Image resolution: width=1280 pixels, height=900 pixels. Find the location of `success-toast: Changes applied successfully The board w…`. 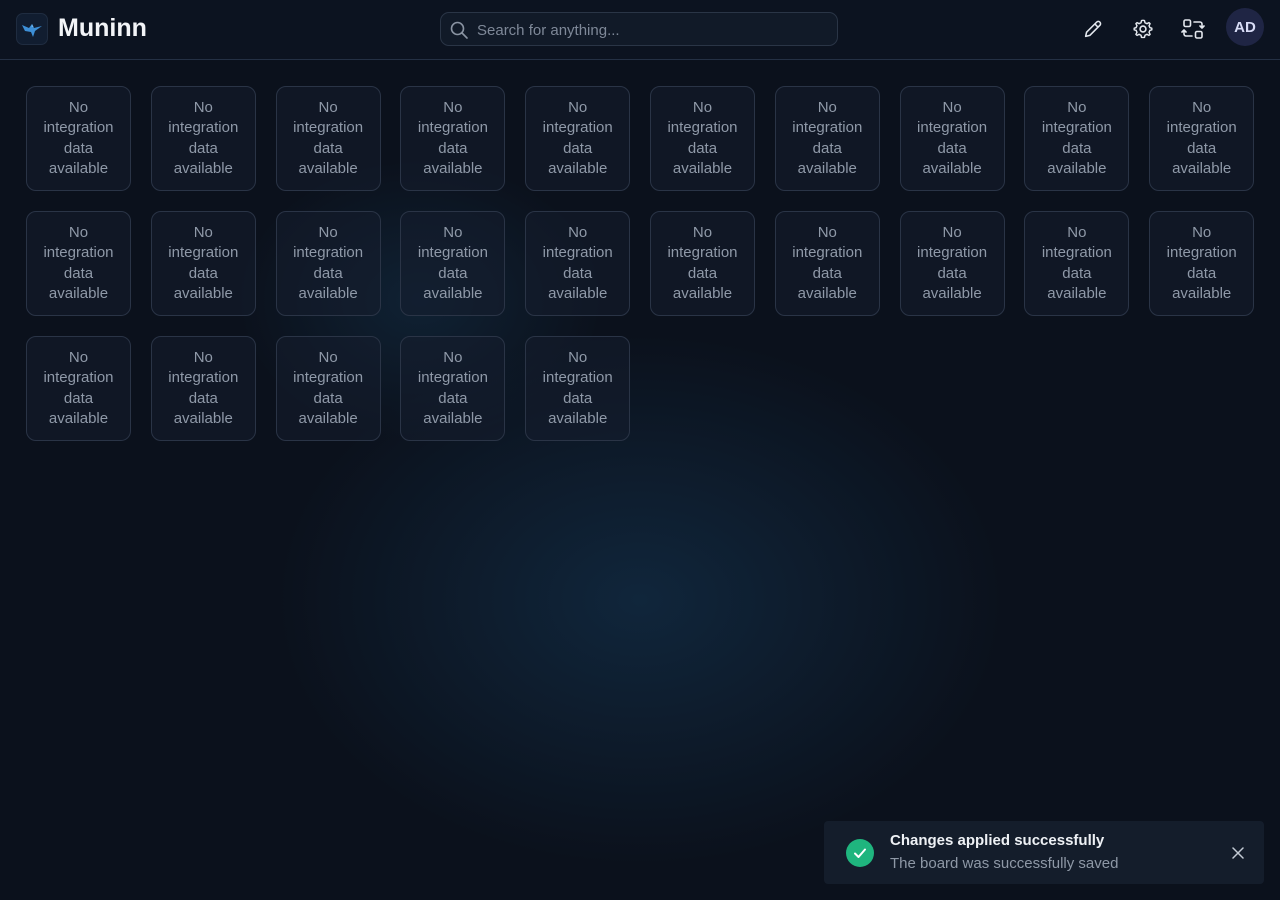

success-toast: Changes applied successfully The board w… is located at coordinates (1044, 852).